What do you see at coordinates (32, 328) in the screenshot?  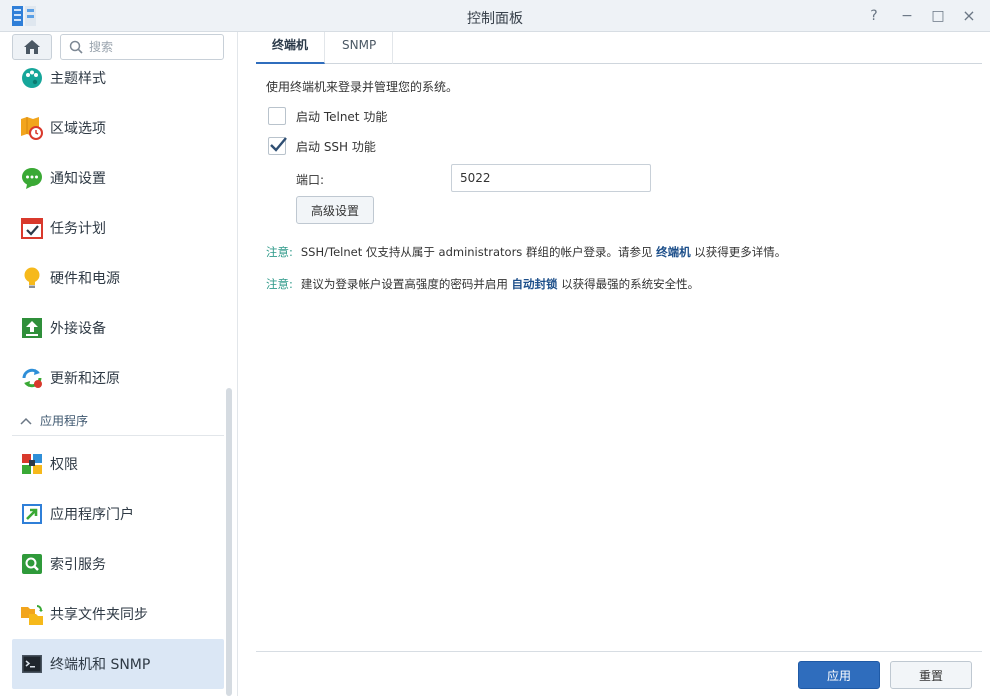 I see `upload-device-icon` at bounding box center [32, 328].